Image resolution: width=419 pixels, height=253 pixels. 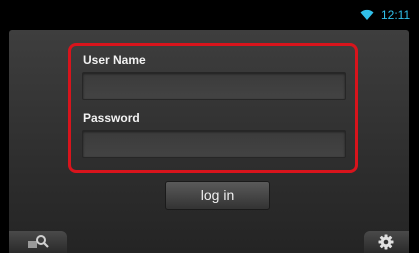 I want to click on clock: 12:11, so click(x=396, y=15).